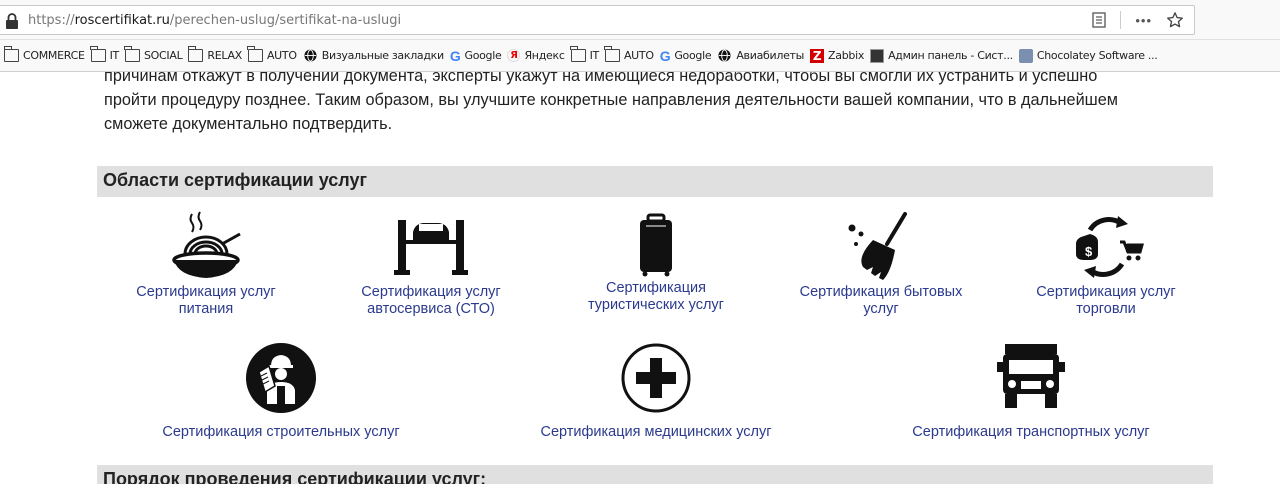  Describe the element at coordinates (655, 474) in the screenshot. I see `section-title-procedure: Порядок проведения сертификации услуг:` at that location.